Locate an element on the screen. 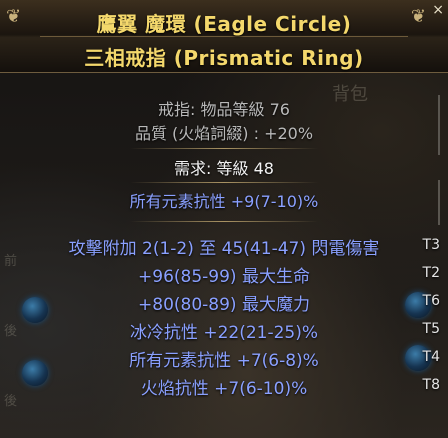 The height and width of the screenshot is (438, 448). mod-tier: T5 is located at coordinates (431, 329).